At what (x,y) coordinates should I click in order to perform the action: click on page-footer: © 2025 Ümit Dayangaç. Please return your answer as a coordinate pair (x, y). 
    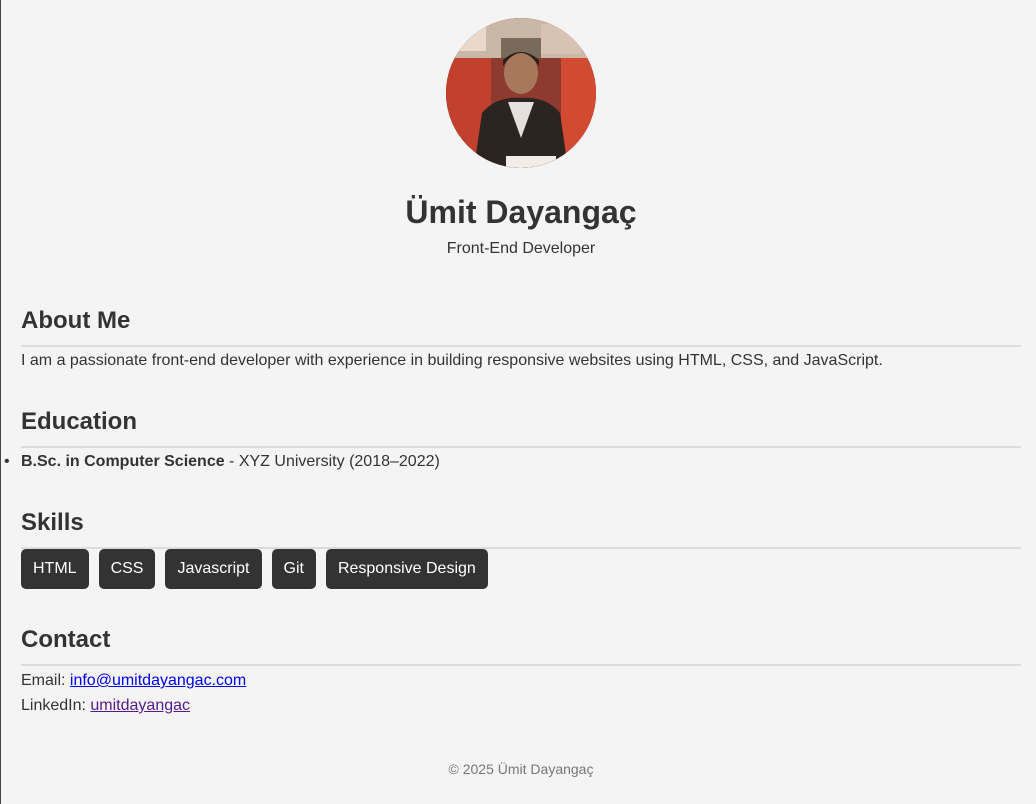
    Looking at the image, I should click on (521, 769).